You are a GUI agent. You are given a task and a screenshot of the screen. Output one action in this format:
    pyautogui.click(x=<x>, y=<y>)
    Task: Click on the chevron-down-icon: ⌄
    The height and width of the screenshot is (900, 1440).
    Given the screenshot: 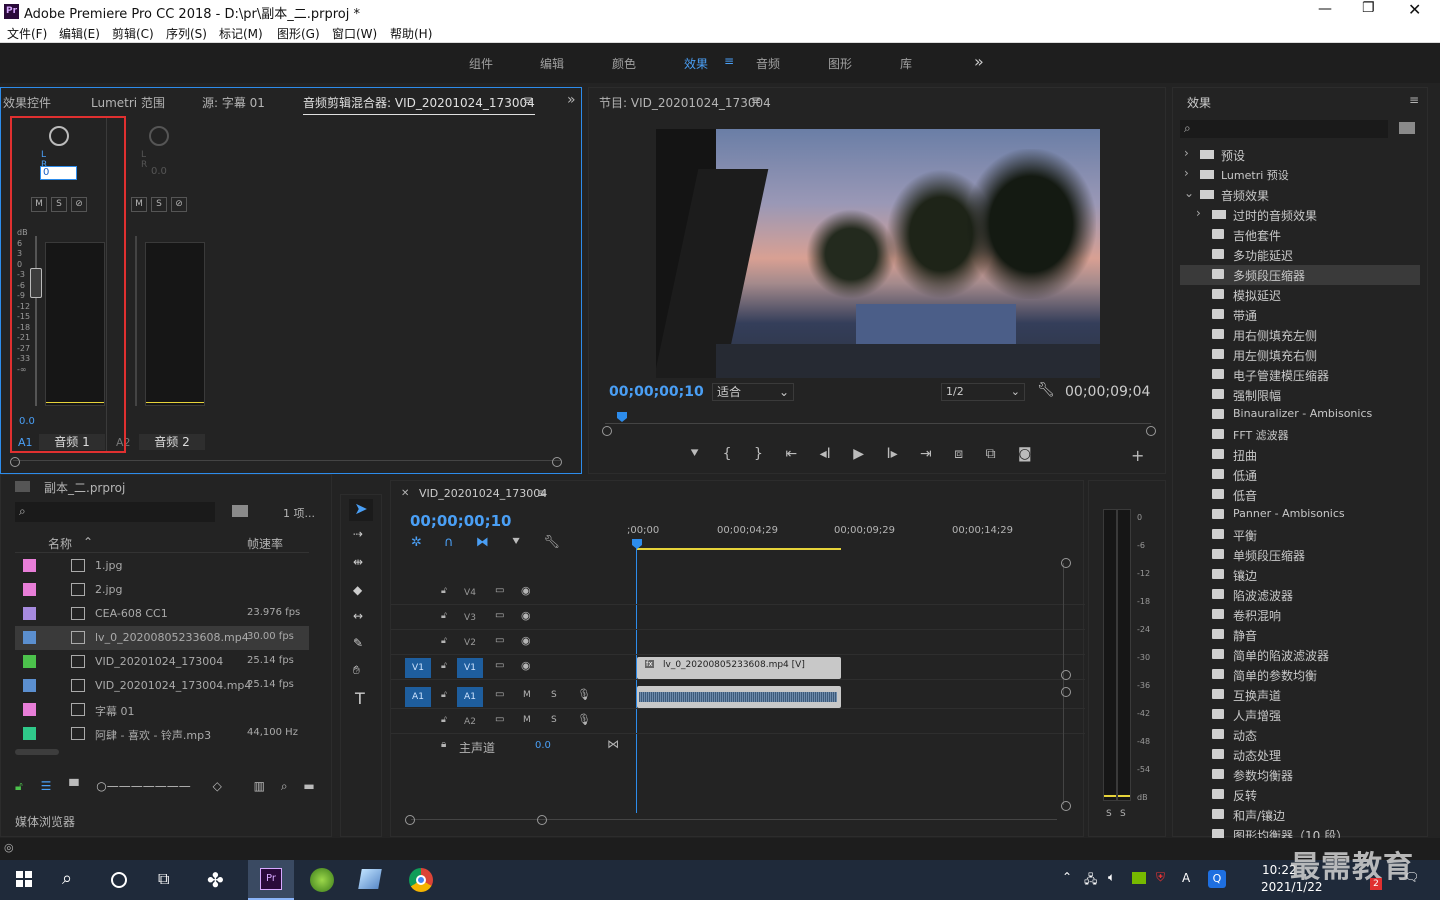 What is the action you would take?
    pyautogui.click(x=1189, y=193)
    